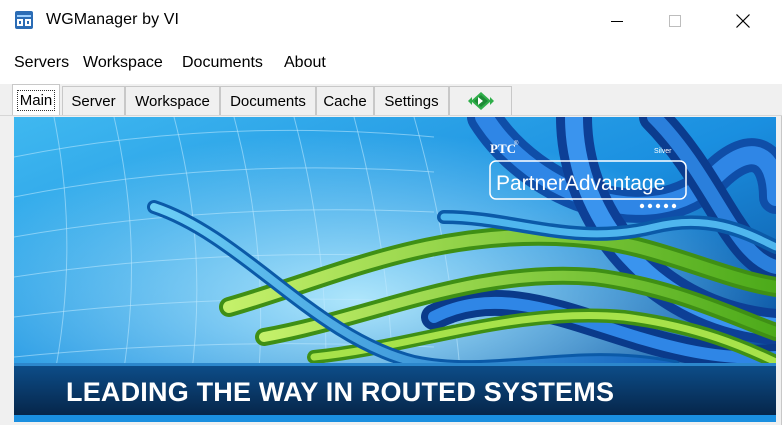 This screenshot has width=782, height=425. Describe the element at coordinates (391, 115) in the screenshot. I see `tab-strip-divider` at that location.